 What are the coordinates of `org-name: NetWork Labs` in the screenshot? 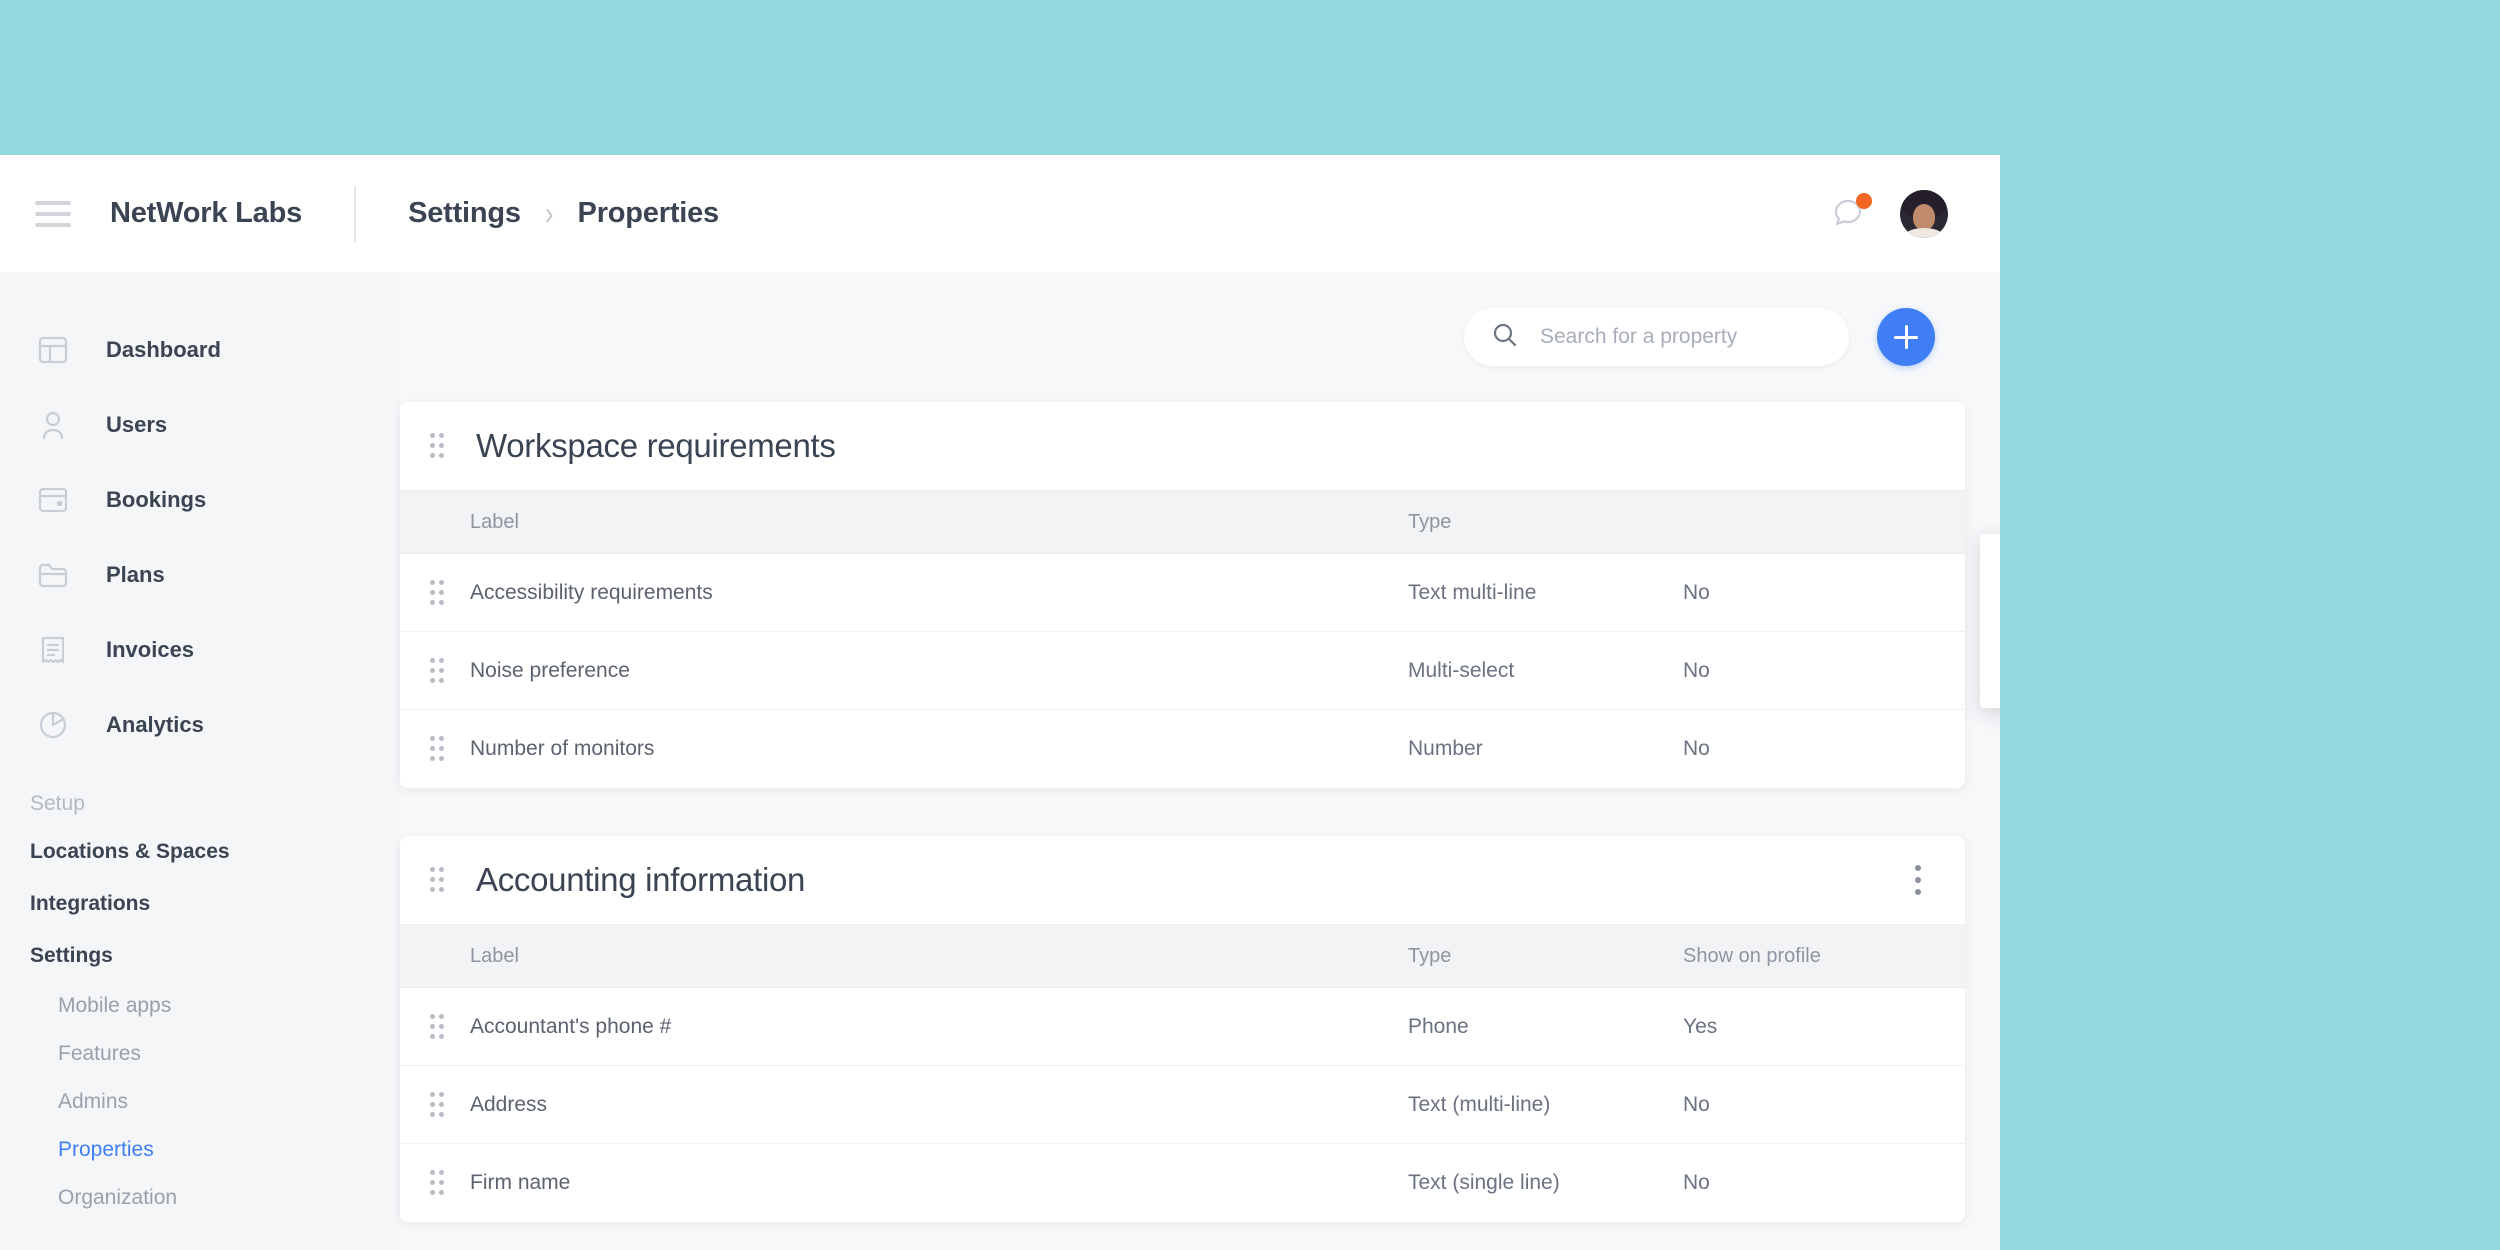 It's located at (206, 213).